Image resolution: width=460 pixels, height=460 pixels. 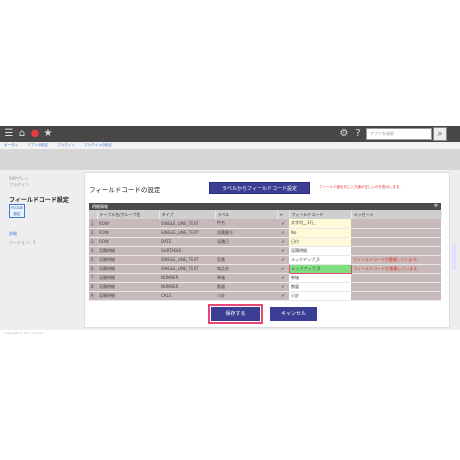 What do you see at coordinates (246, 251) in the screenshot?
I see `label-cell` at bounding box center [246, 251].